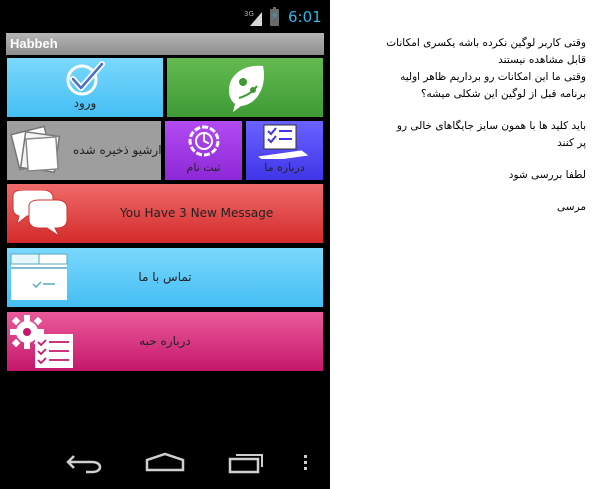  I want to click on contact-label: تماس با ما, so click(165, 277).